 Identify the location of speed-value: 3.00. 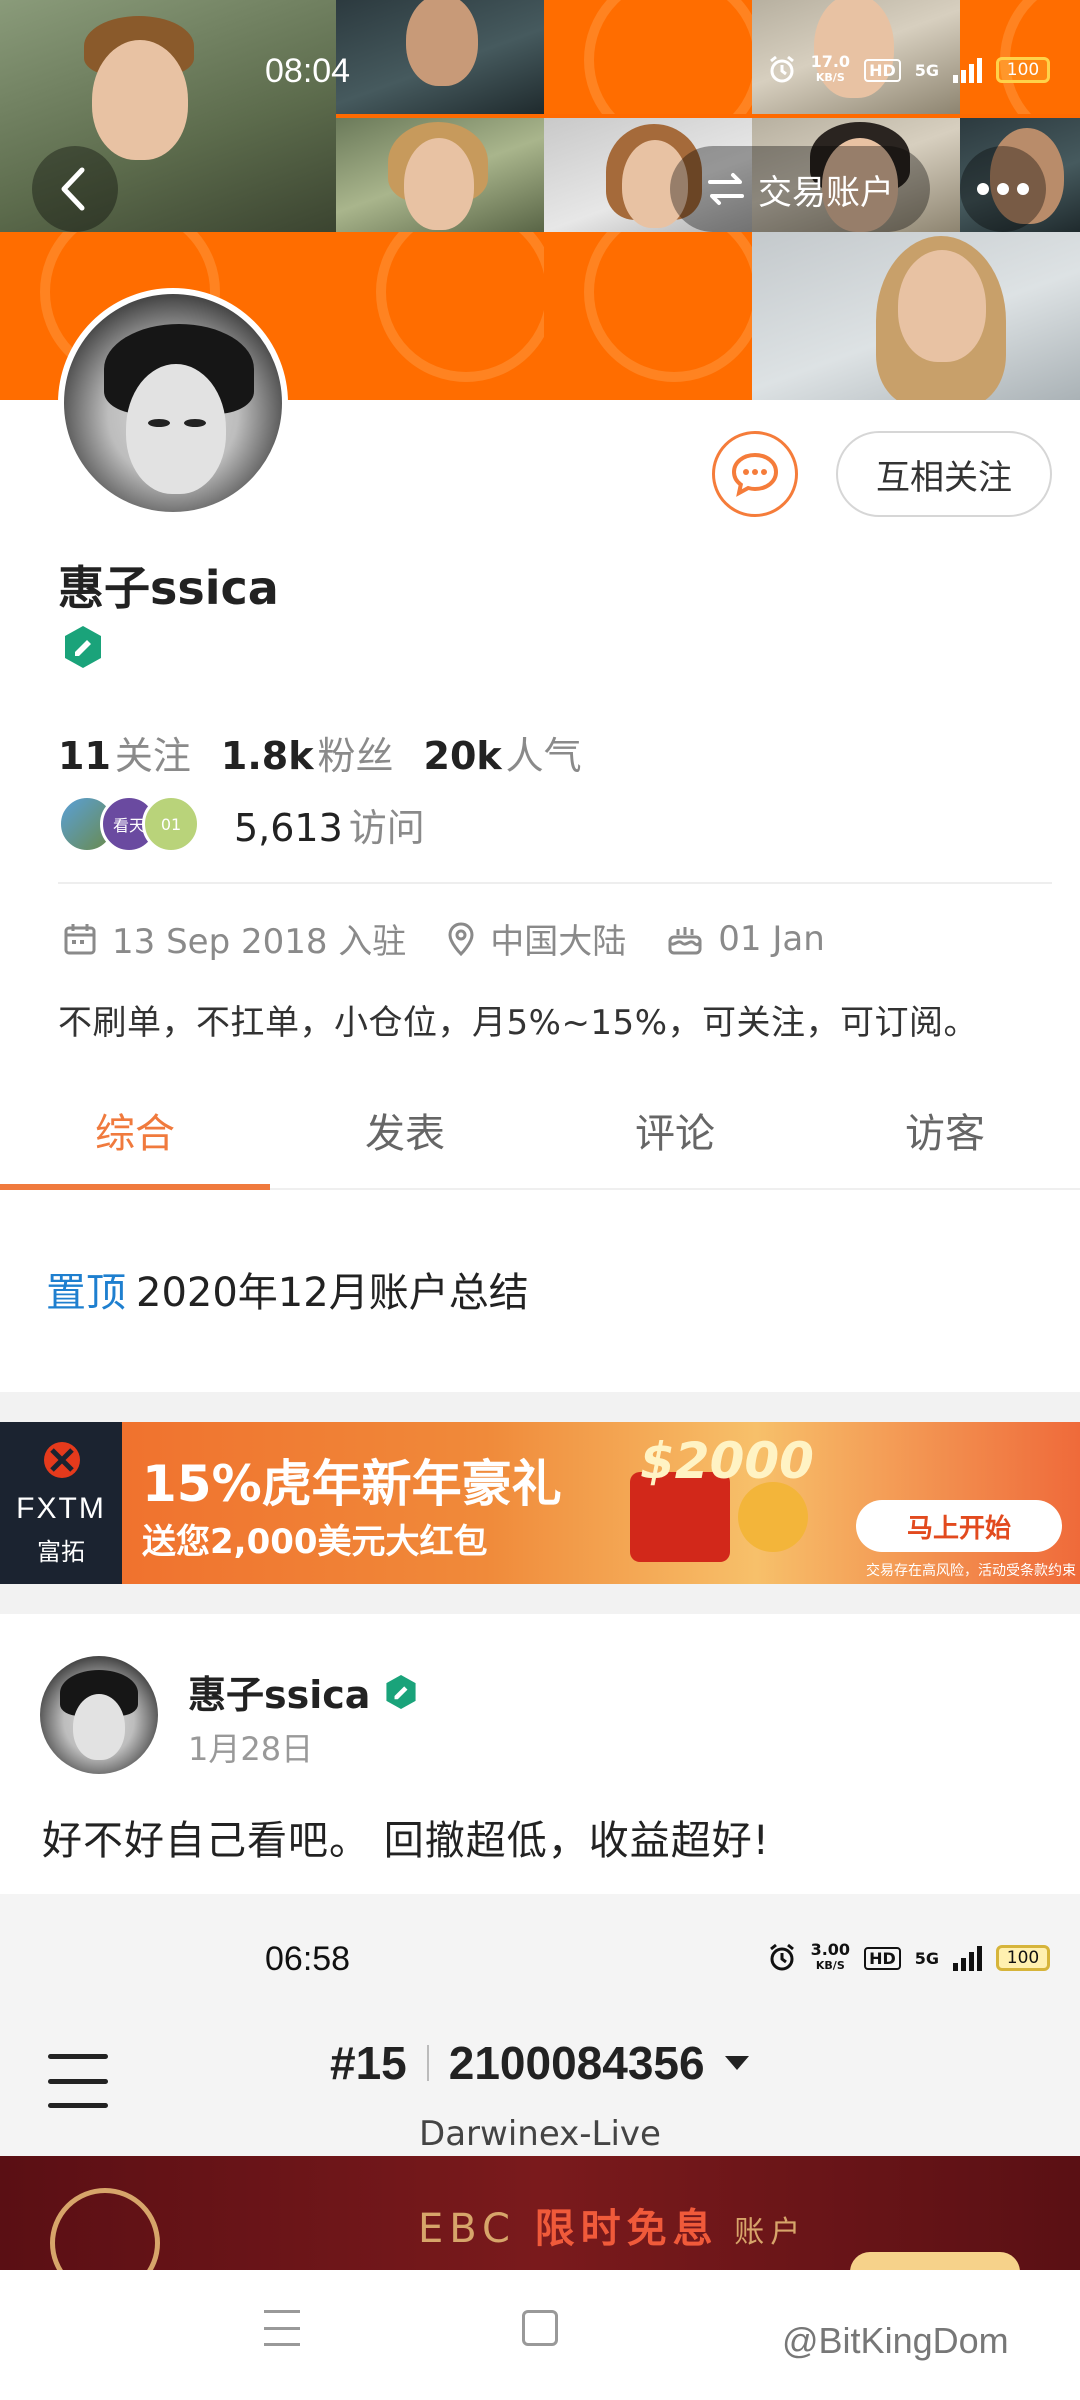
(830, 1949).